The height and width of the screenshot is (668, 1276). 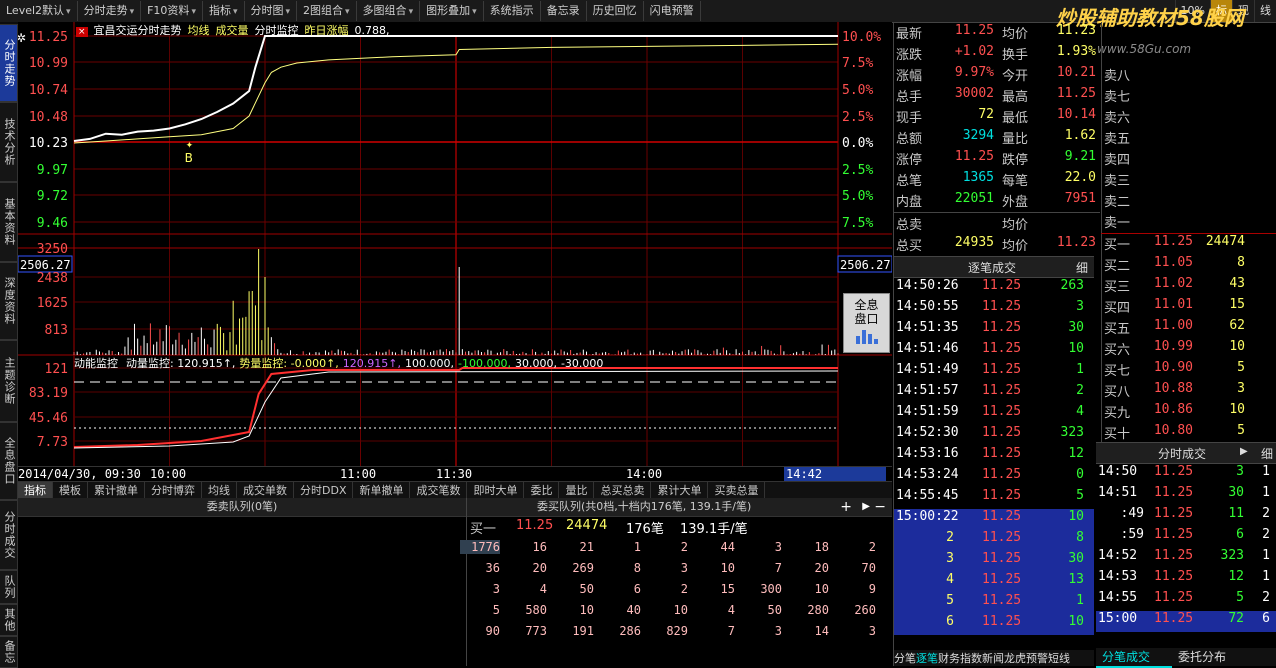 What do you see at coordinates (9, 142) in the screenshot?
I see `left-tab-1: 技术分析` at bounding box center [9, 142].